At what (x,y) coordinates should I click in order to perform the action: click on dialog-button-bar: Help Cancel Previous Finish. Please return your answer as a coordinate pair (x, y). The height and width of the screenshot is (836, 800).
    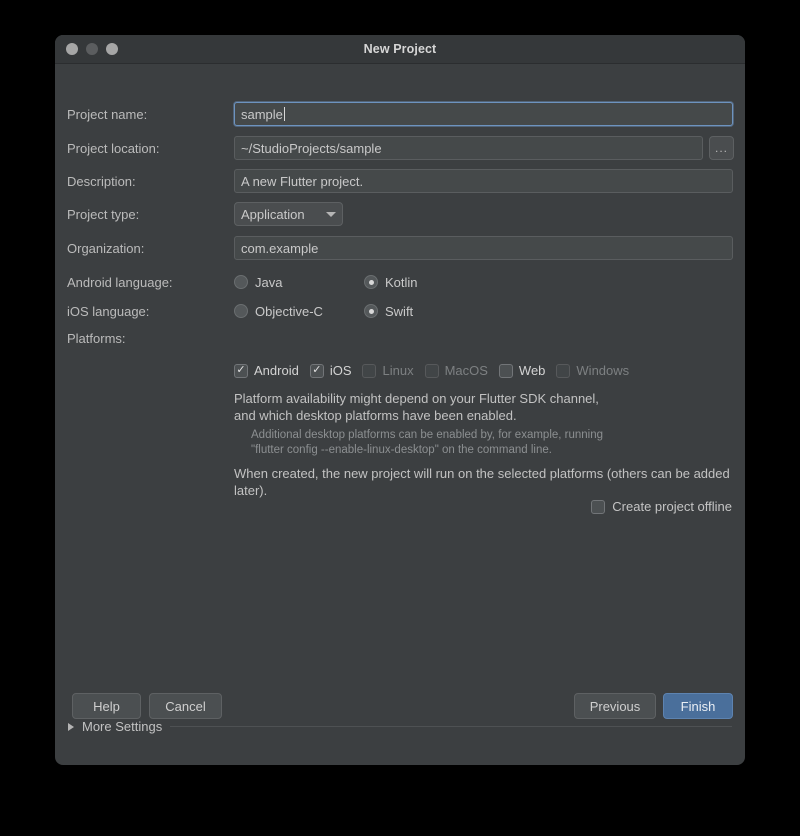
    Looking at the image, I should click on (400, 707).